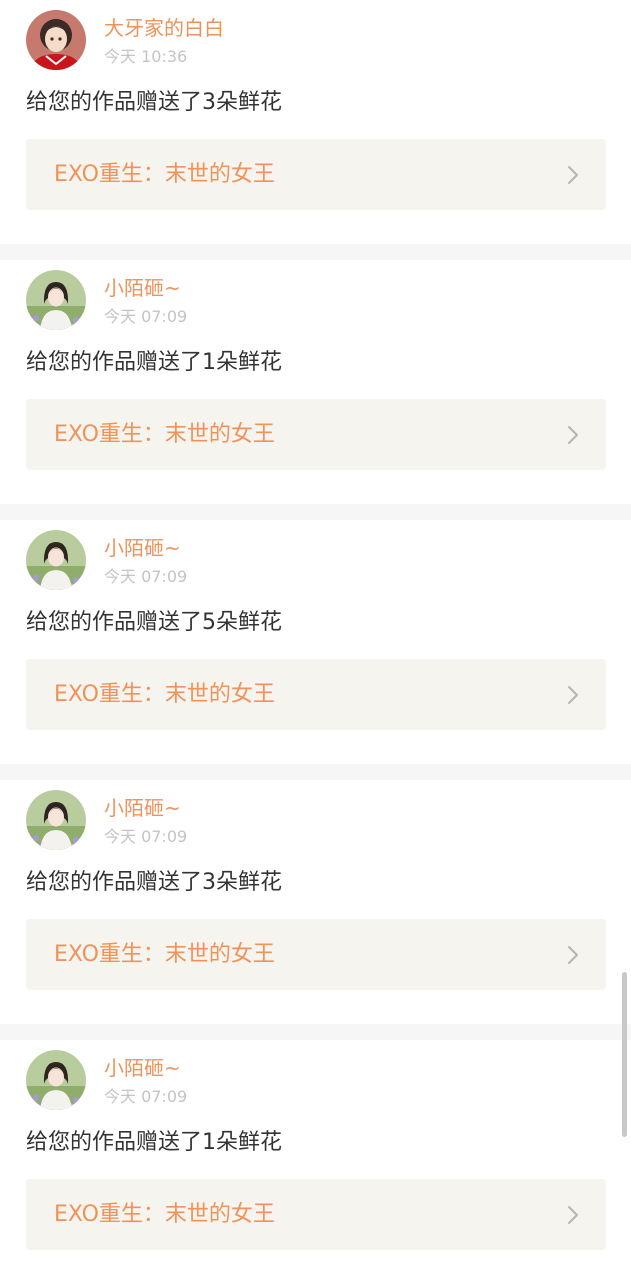 The image size is (631, 1280). I want to click on vertical-scrollbar, so click(624, 1054).